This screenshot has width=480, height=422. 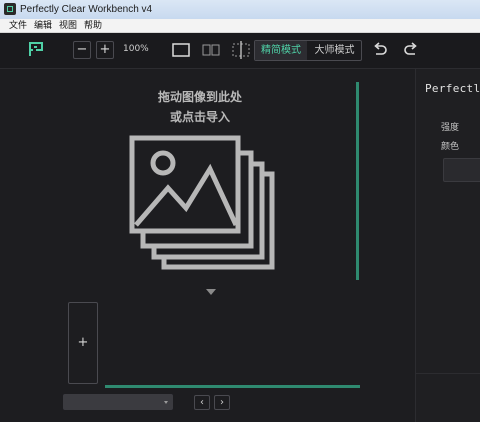 What do you see at coordinates (181, 50) in the screenshot?
I see `single-view-icon` at bounding box center [181, 50].